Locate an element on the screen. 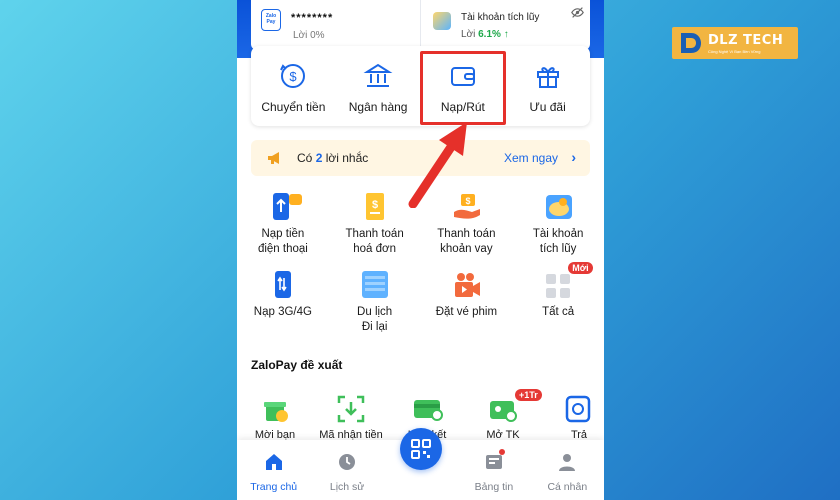 The image size is (840, 500). suggestion-invite: Mời bạn is located at coordinates (275, 417).